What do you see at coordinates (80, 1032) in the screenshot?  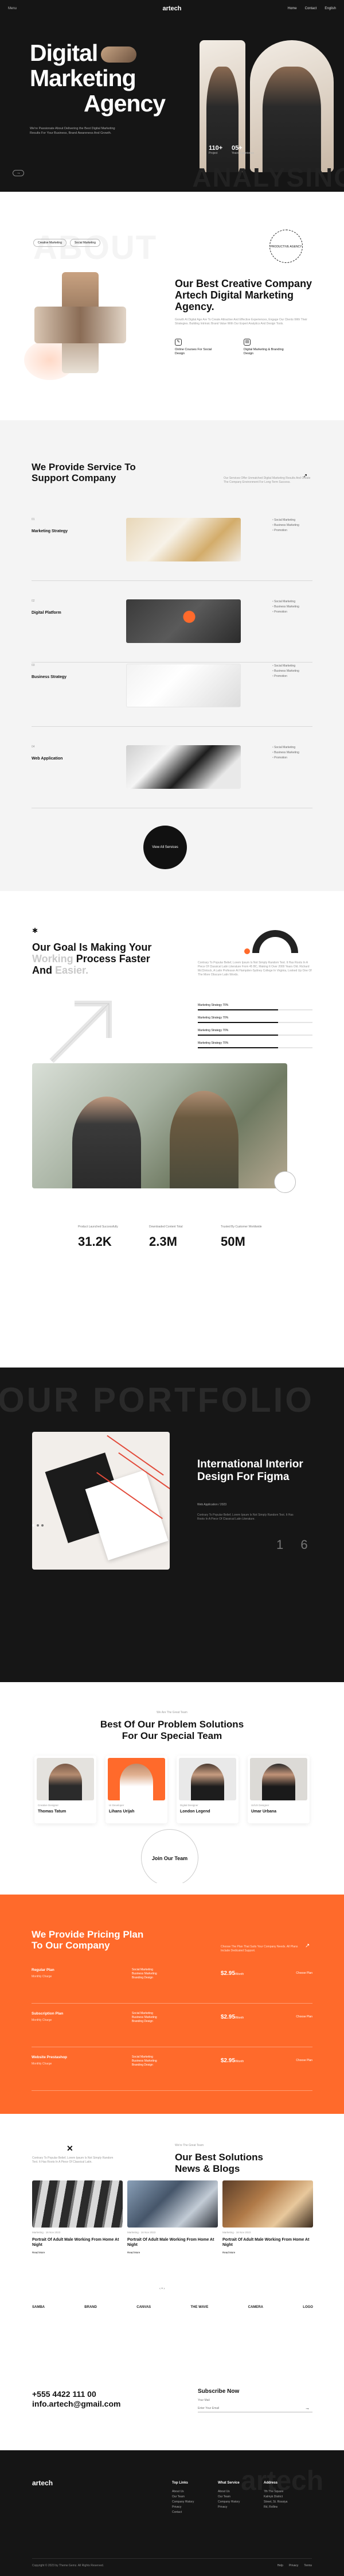 I see `big-arrow-graphic` at bounding box center [80, 1032].